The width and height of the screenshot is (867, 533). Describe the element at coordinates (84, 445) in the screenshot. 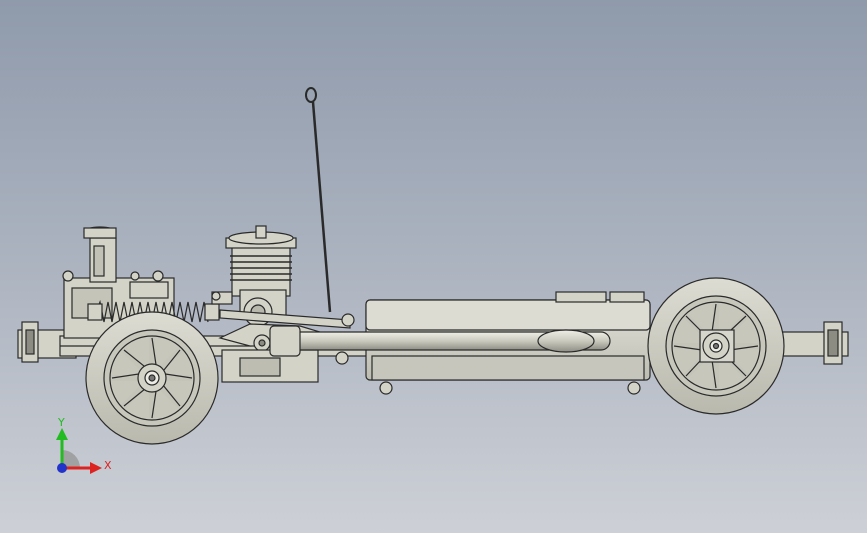

I see `coordinate-triad: Y X` at that location.